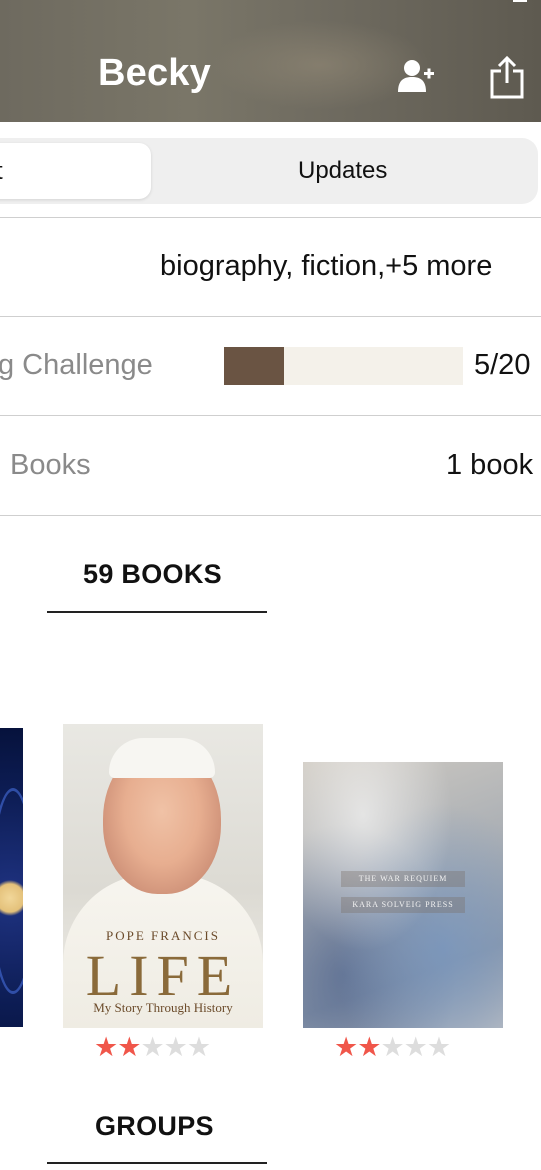  What do you see at coordinates (403, 895) in the screenshot?
I see `book-cover-war-requiem: THE WAR REQUIEM KARA SOLVEIG PRESS` at bounding box center [403, 895].